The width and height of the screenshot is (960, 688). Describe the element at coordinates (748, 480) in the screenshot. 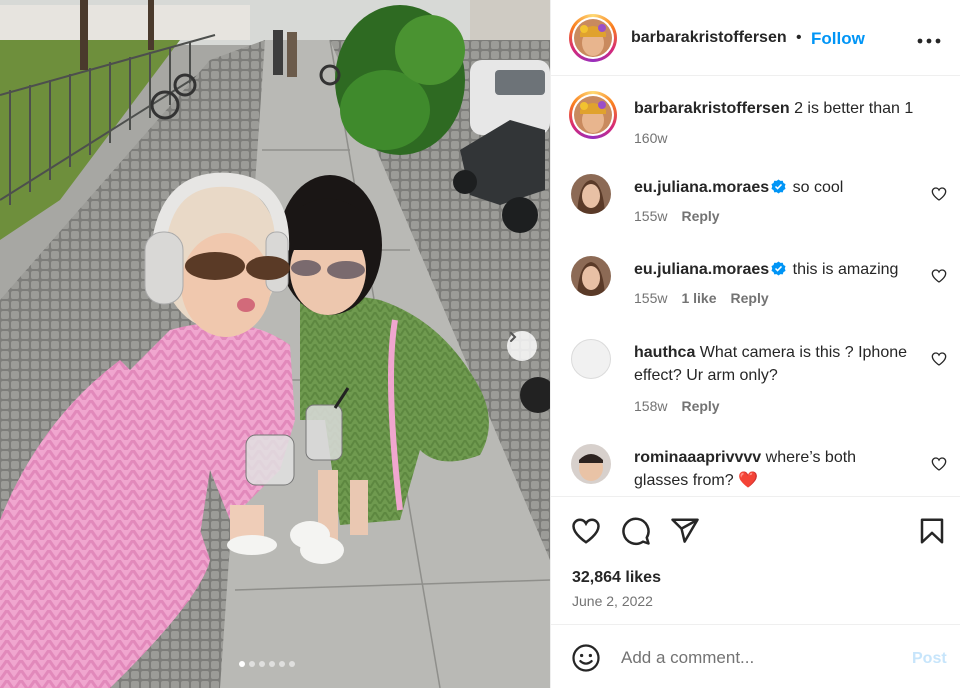

I see `heart-emoji: ❤️` at that location.